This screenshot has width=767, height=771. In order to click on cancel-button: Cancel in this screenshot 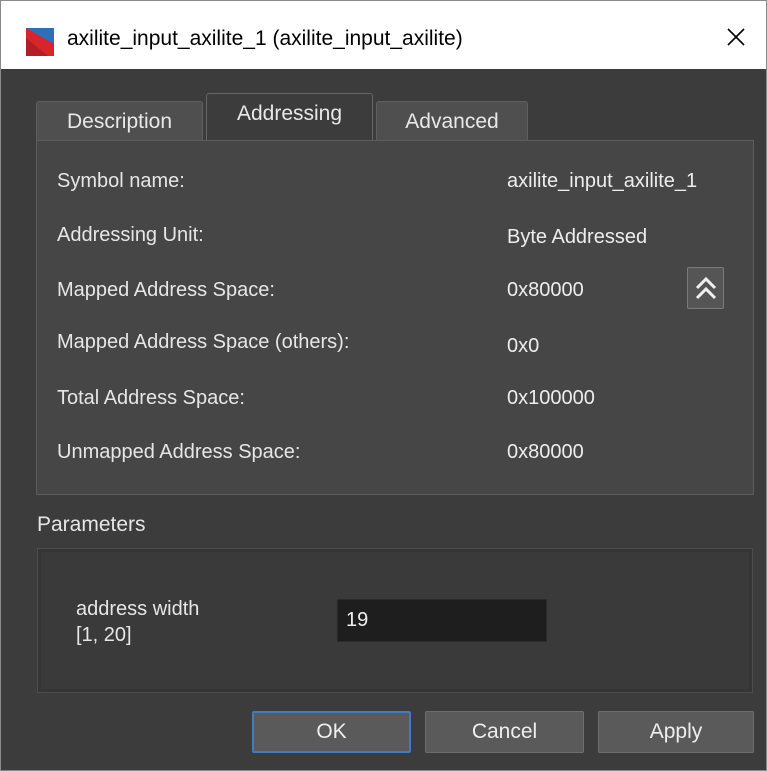, I will do `click(504, 732)`.